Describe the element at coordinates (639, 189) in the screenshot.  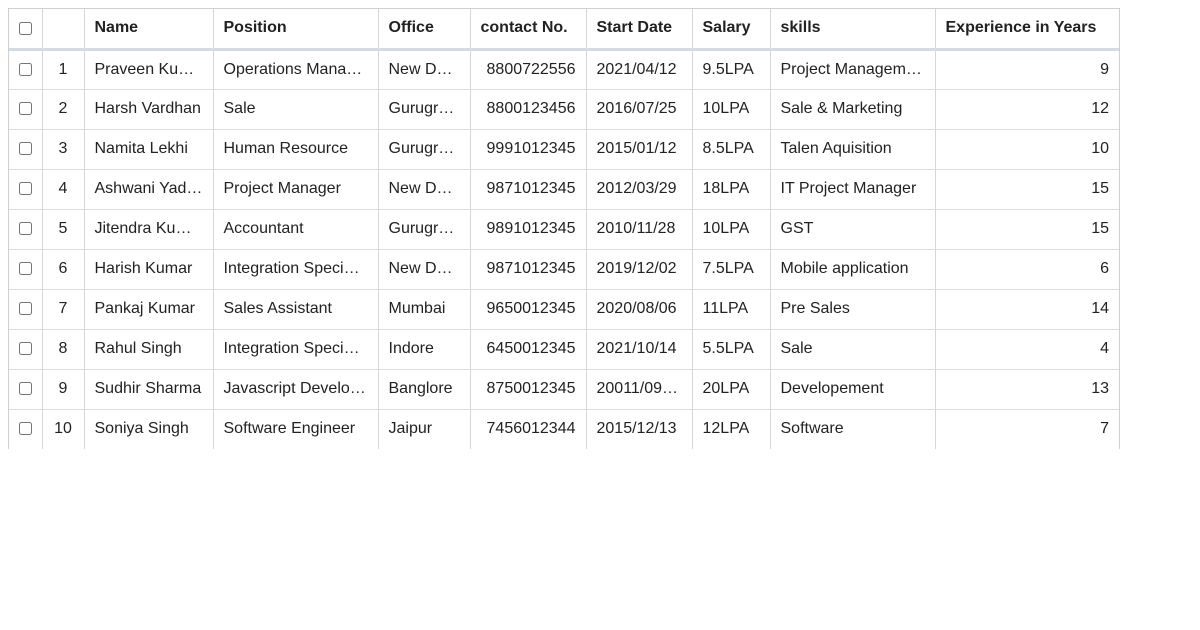
I see `start-date-cell: 2012/03/29` at that location.